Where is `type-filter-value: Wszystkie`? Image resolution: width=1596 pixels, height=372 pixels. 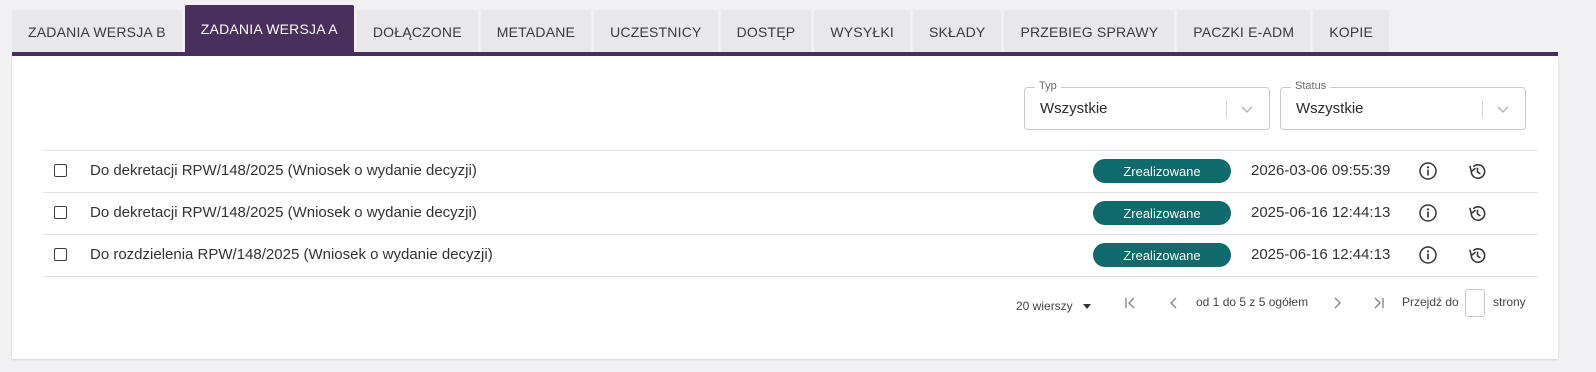 type-filter-value: Wszystkie is located at coordinates (1074, 108).